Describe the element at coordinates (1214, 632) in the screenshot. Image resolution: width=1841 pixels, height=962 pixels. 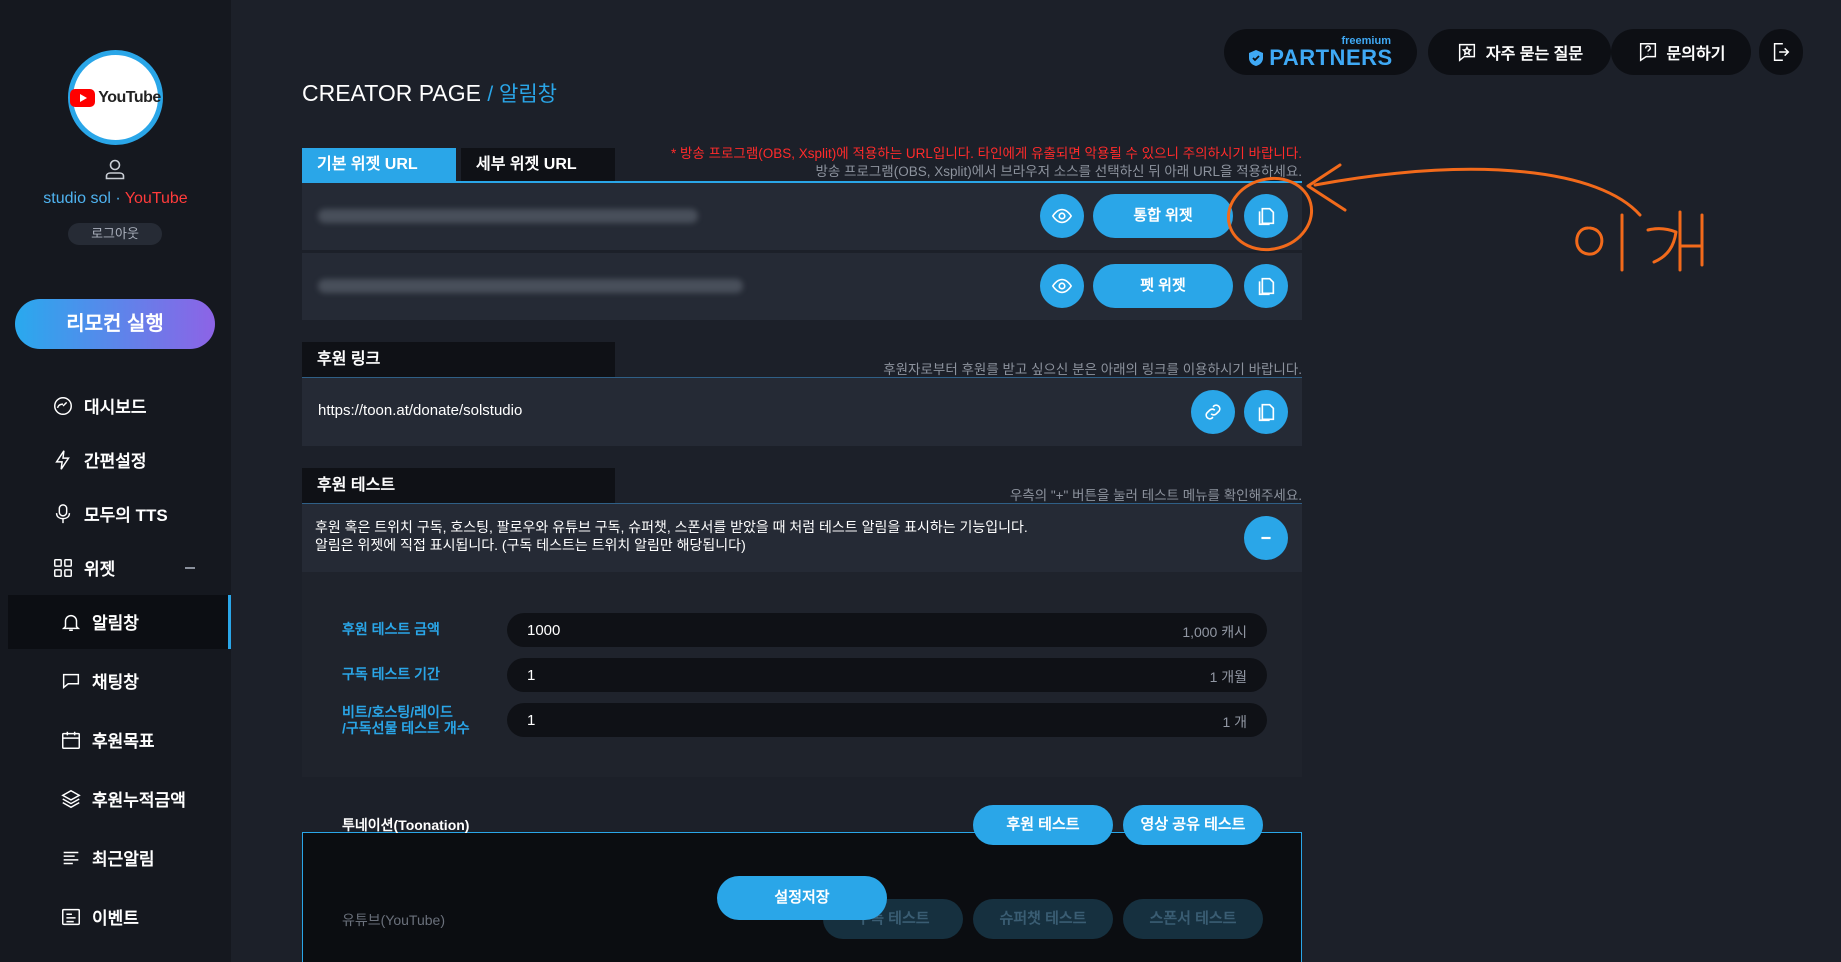
I see `field-unit: 1,000 캐시` at that location.